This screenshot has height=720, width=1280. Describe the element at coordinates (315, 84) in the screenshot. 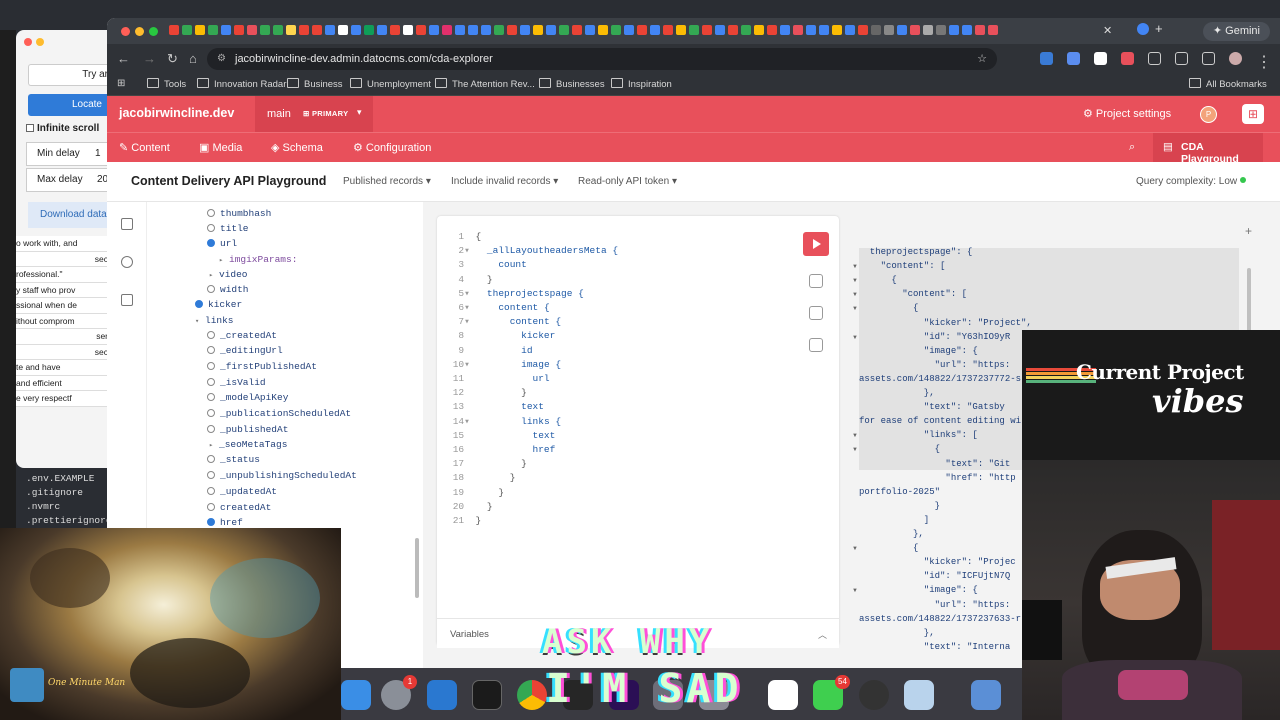

I see `bookmark-folder: Business` at that location.